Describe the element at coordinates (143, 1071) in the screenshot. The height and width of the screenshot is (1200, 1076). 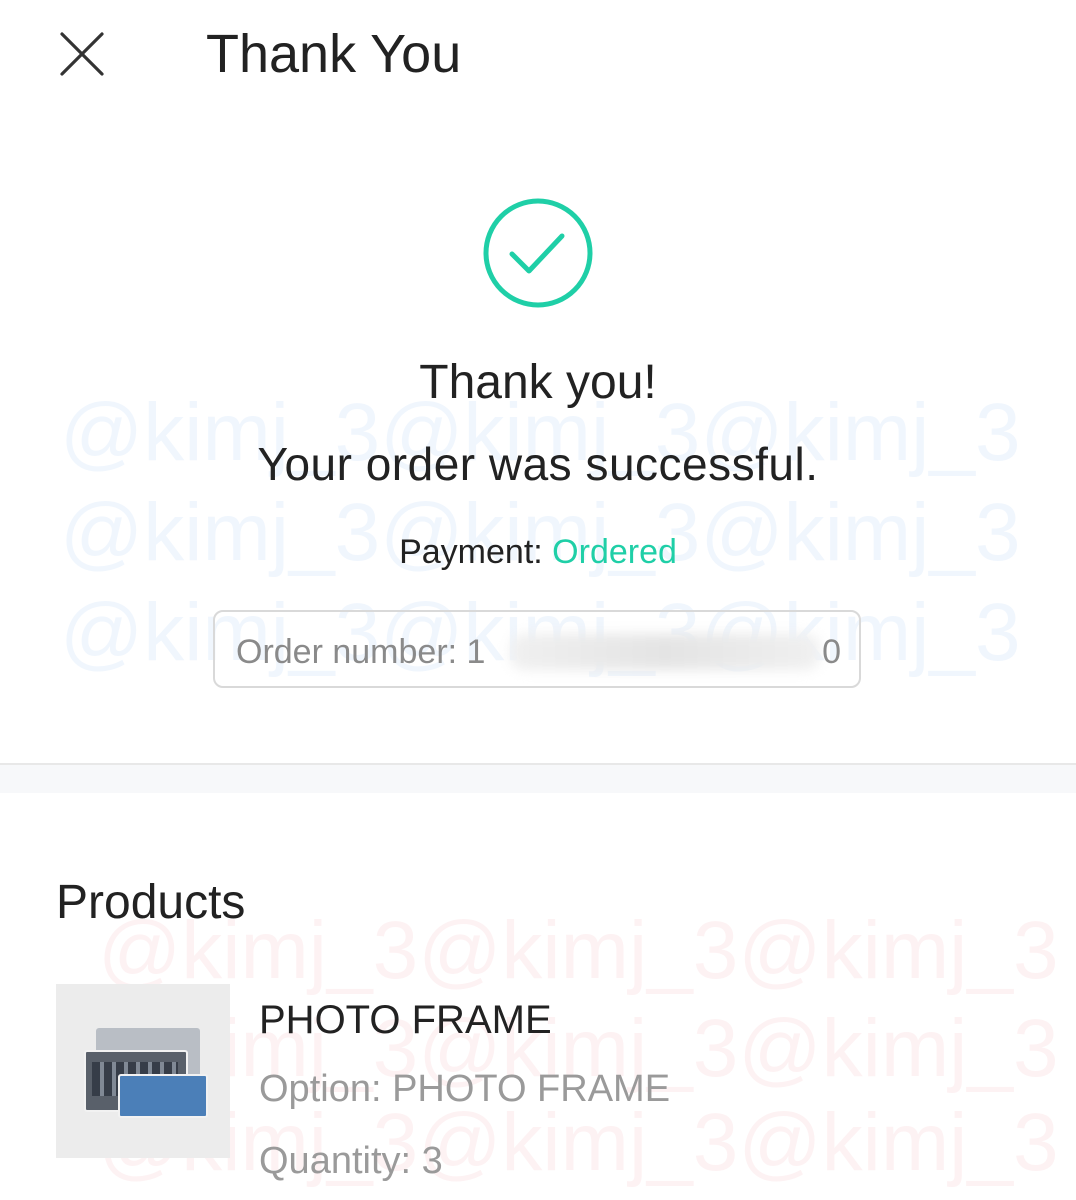
I see `product-thumbnail` at that location.